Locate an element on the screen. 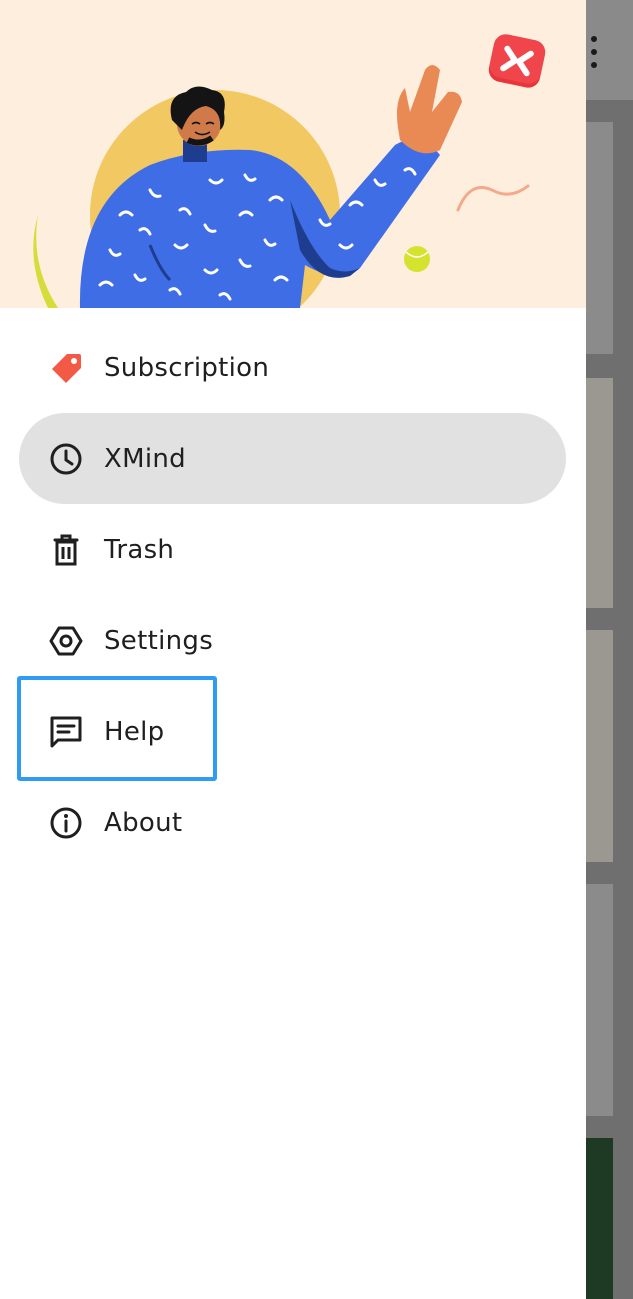  chat-message-icon is located at coordinates (66, 732).